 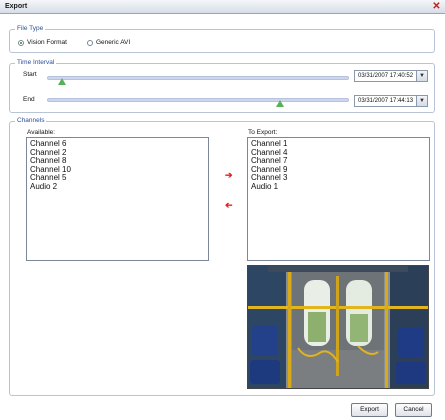 What do you see at coordinates (279, 103) in the screenshot?
I see `end-slider-thumb` at bounding box center [279, 103].